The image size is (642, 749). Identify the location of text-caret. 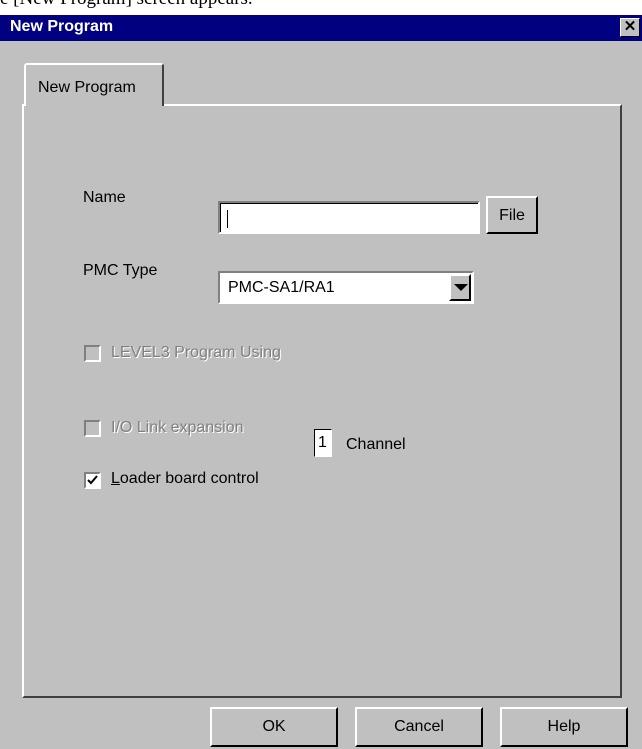
(227, 219).